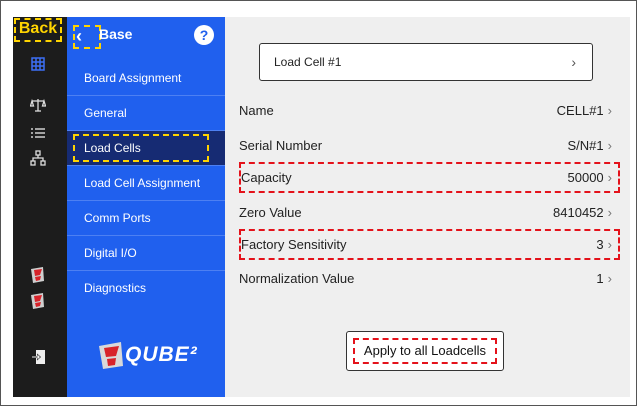  I want to click on nav-item-label: Diagnostics, so click(115, 288).